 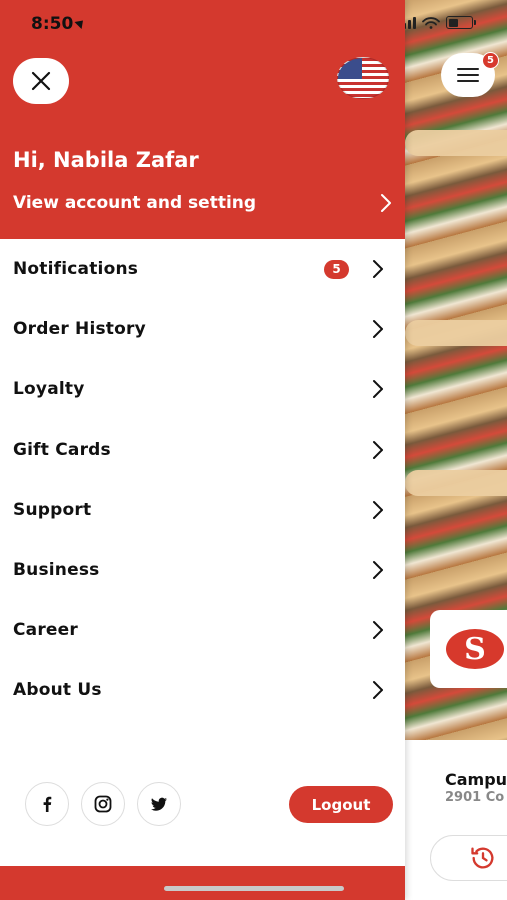 What do you see at coordinates (45, 630) in the screenshot?
I see `menu-item-label: Career` at bounding box center [45, 630].